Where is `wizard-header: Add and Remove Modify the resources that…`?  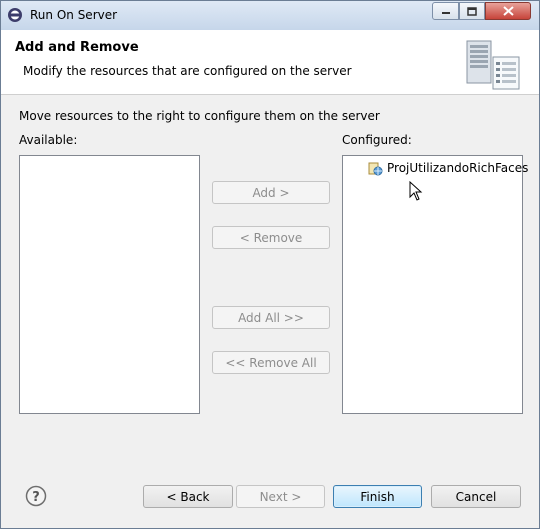
wizard-header: Add and Remove Modify the resources that… is located at coordinates (270, 62).